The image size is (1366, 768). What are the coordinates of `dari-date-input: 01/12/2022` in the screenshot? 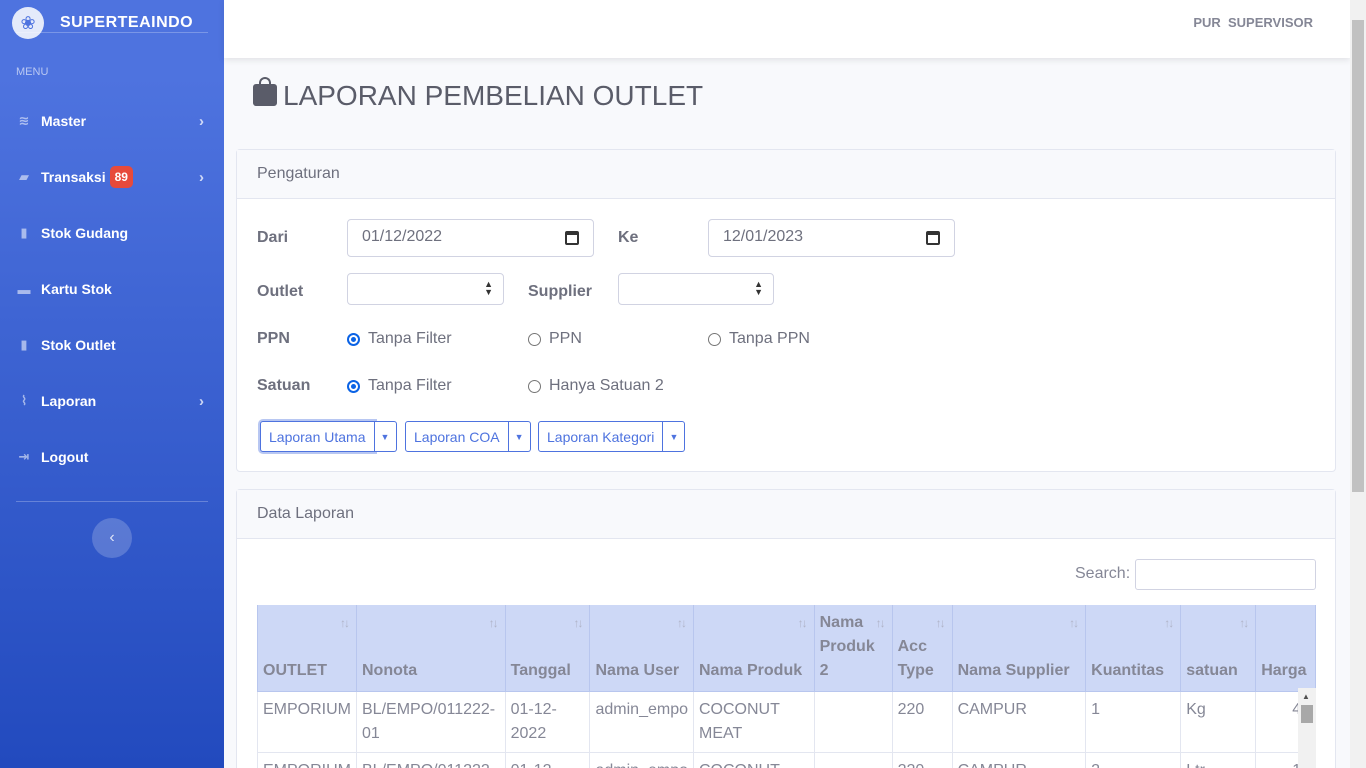 It's located at (470, 238).